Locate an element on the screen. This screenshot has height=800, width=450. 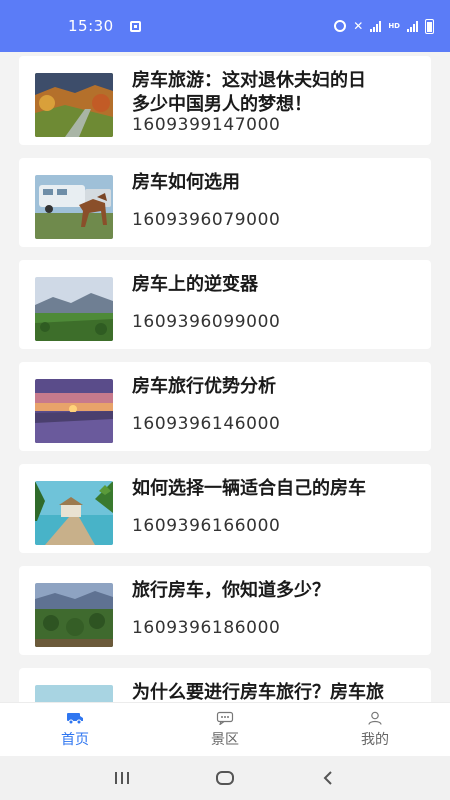
status-bar: 15:30 ✕ HD is located at coordinates (225, 26).